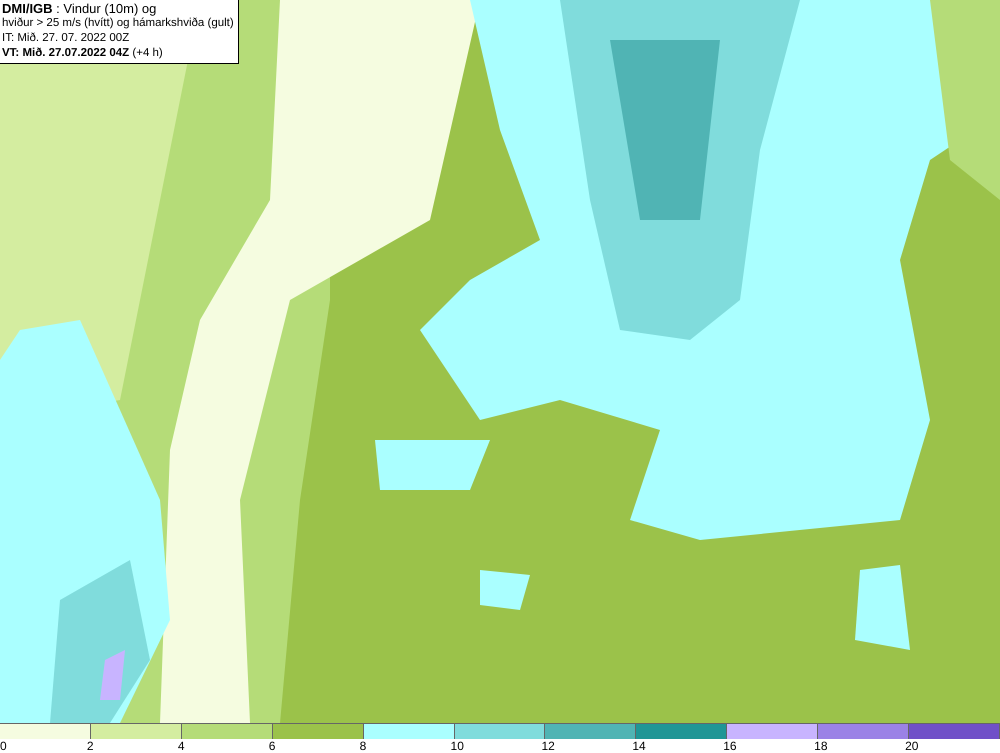  Describe the element at coordinates (66, 38) in the screenshot. I see `header-line: IT: Mið. 27. 07. 2022 00Z` at that location.